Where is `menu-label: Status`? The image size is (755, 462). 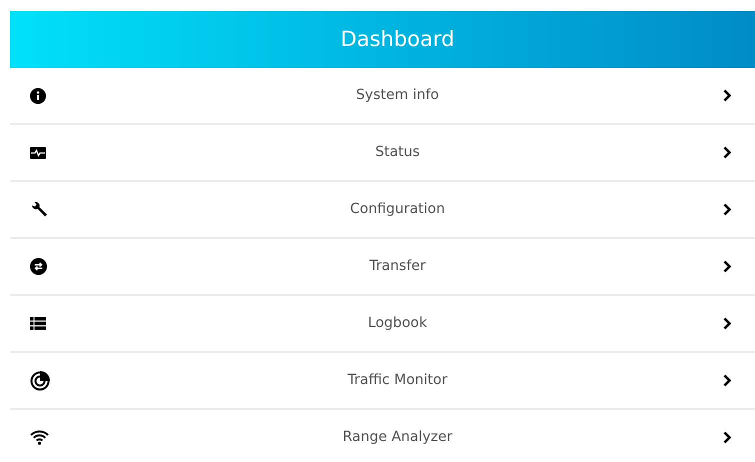 menu-label: Status is located at coordinates (397, 152).